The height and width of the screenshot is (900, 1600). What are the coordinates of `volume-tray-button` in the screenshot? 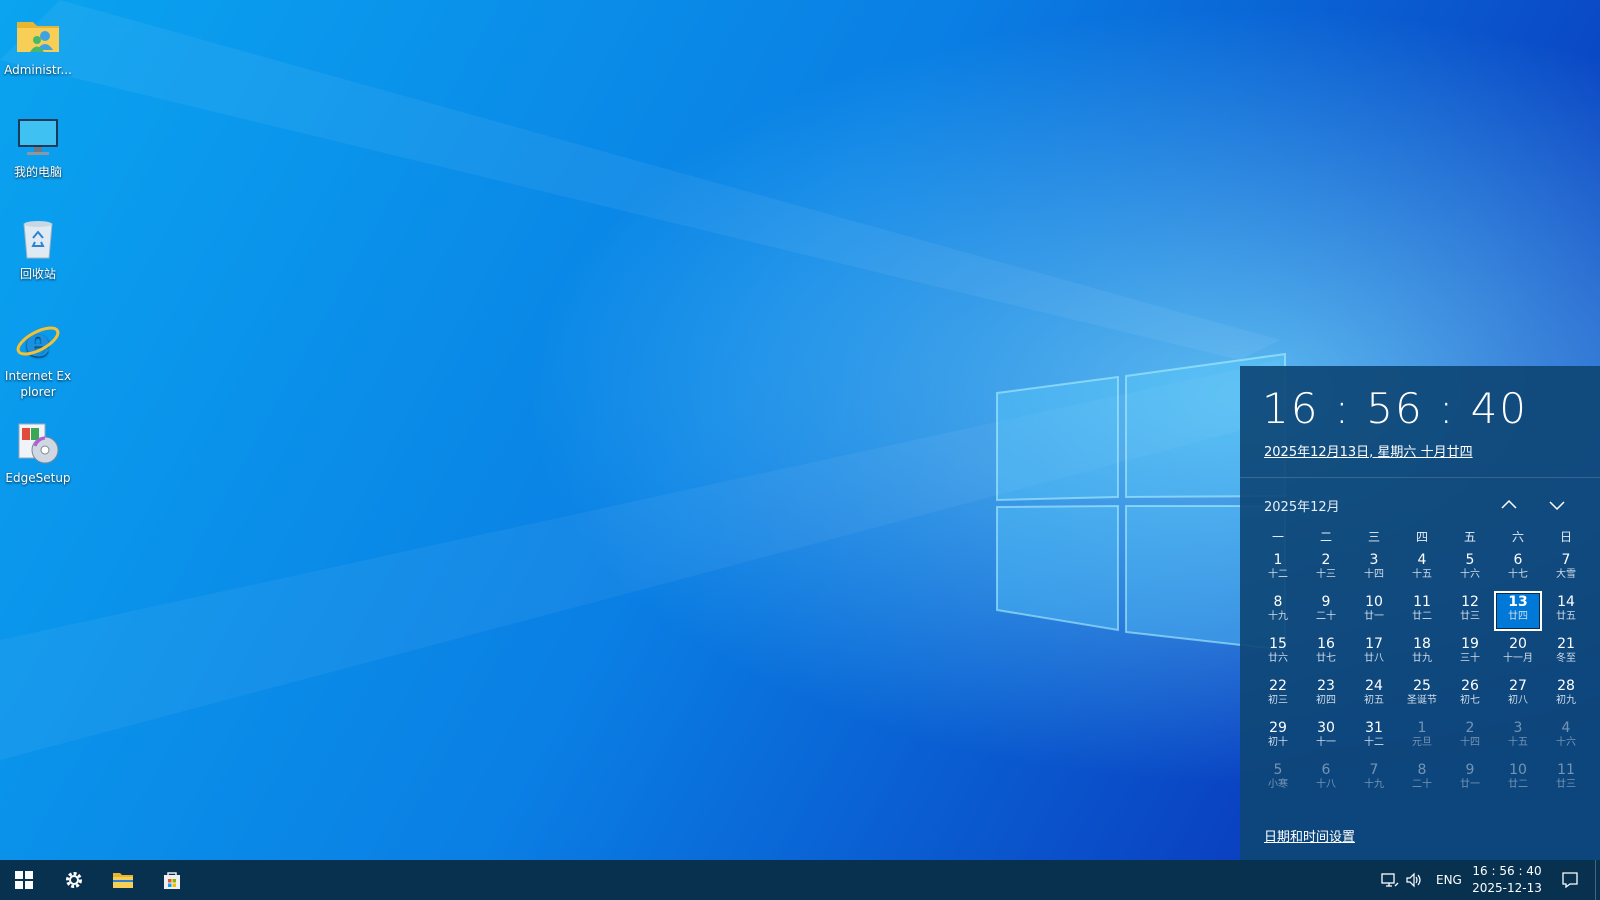 It's located at (1414, 880).